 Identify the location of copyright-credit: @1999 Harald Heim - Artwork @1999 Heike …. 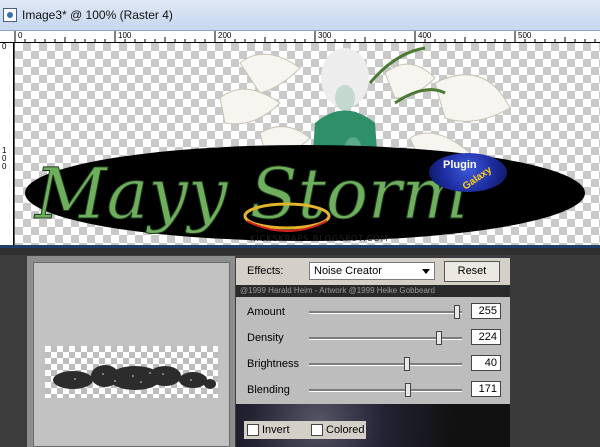
(373, 291).